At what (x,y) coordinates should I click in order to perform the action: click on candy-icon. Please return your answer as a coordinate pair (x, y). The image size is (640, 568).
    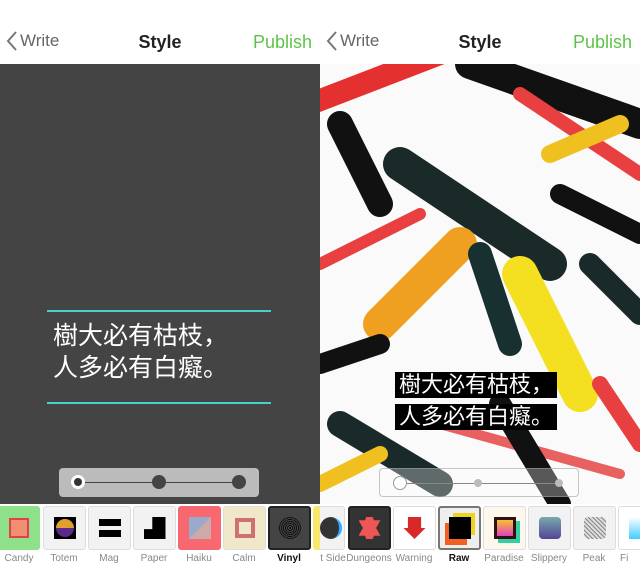
    Looking at the image, I should click on (18, 528).